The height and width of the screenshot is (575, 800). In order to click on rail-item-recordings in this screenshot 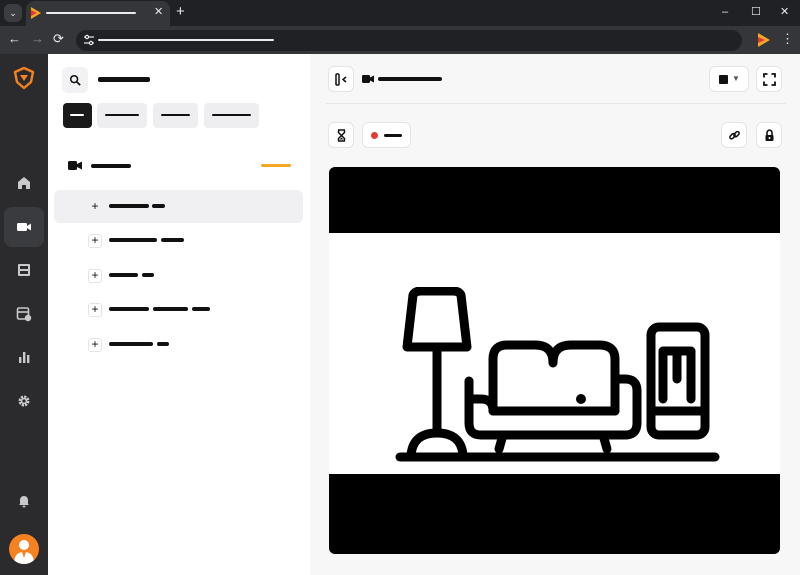, I will do `click(24, 270)`.